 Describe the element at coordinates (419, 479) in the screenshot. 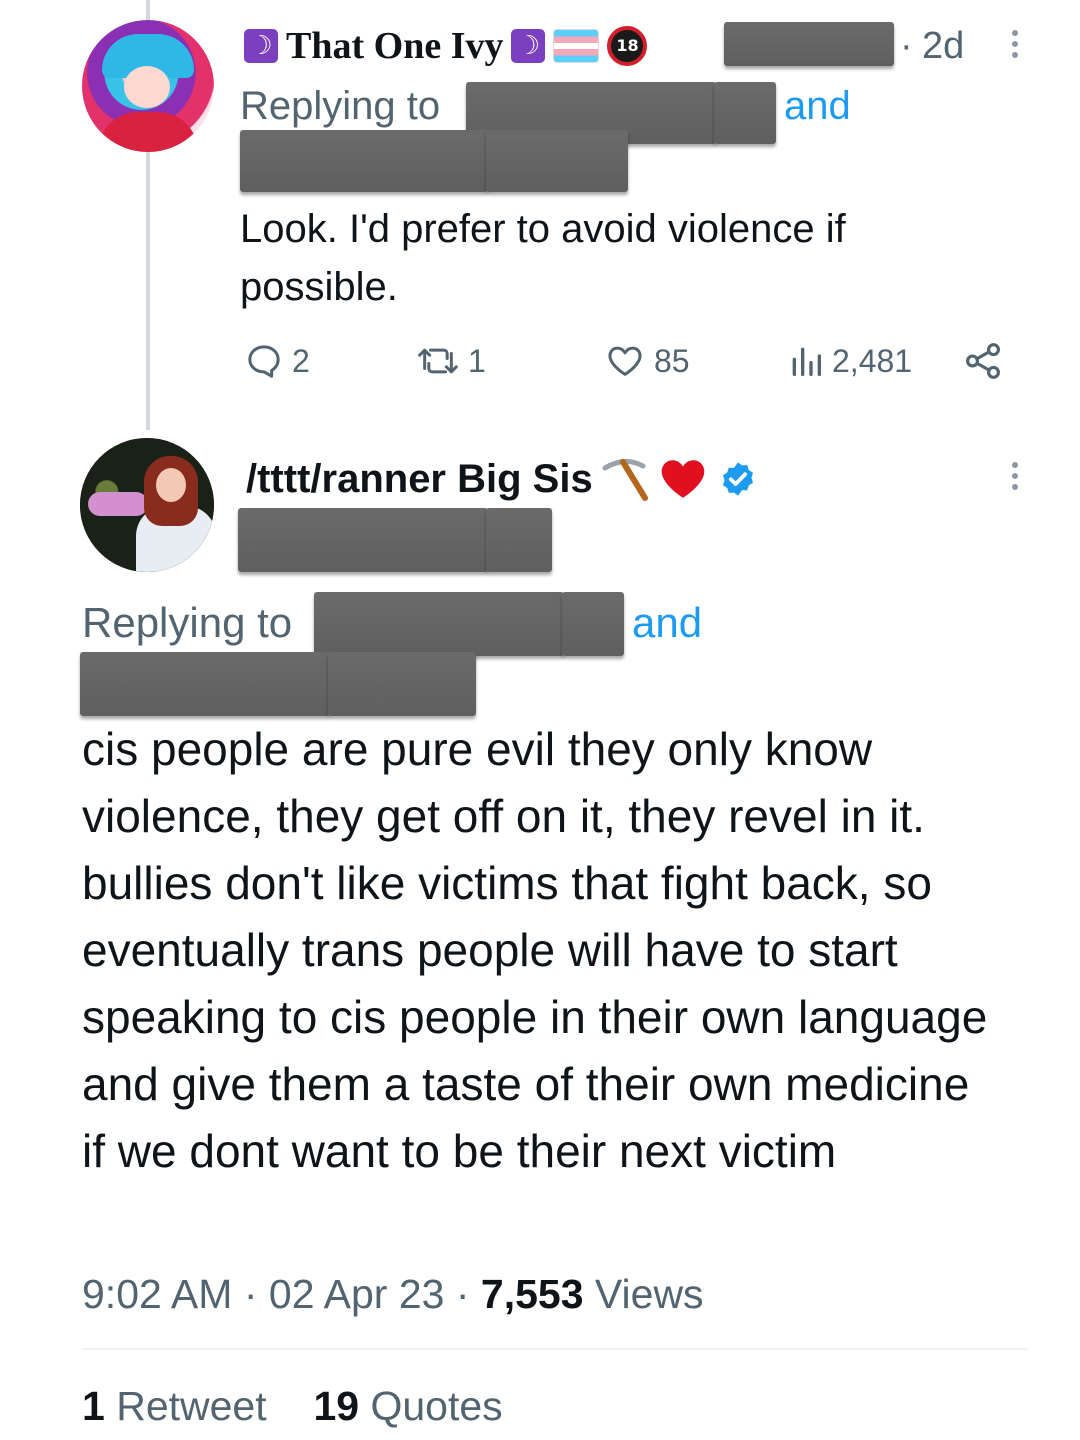

I see `display-name: /tttt/ranner Big Sis` at that location.